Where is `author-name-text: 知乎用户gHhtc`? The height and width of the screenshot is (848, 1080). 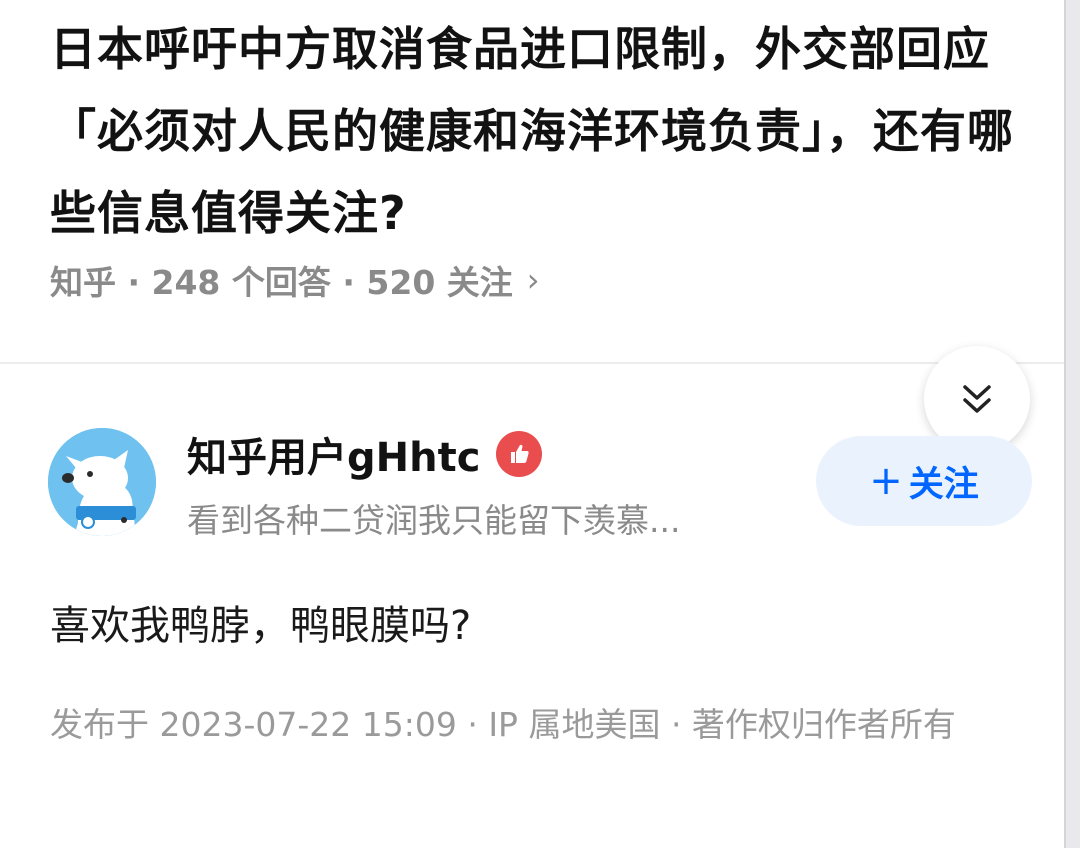 author-name-text: 知乎用户gHhtc is located at coordinates (334, 458).